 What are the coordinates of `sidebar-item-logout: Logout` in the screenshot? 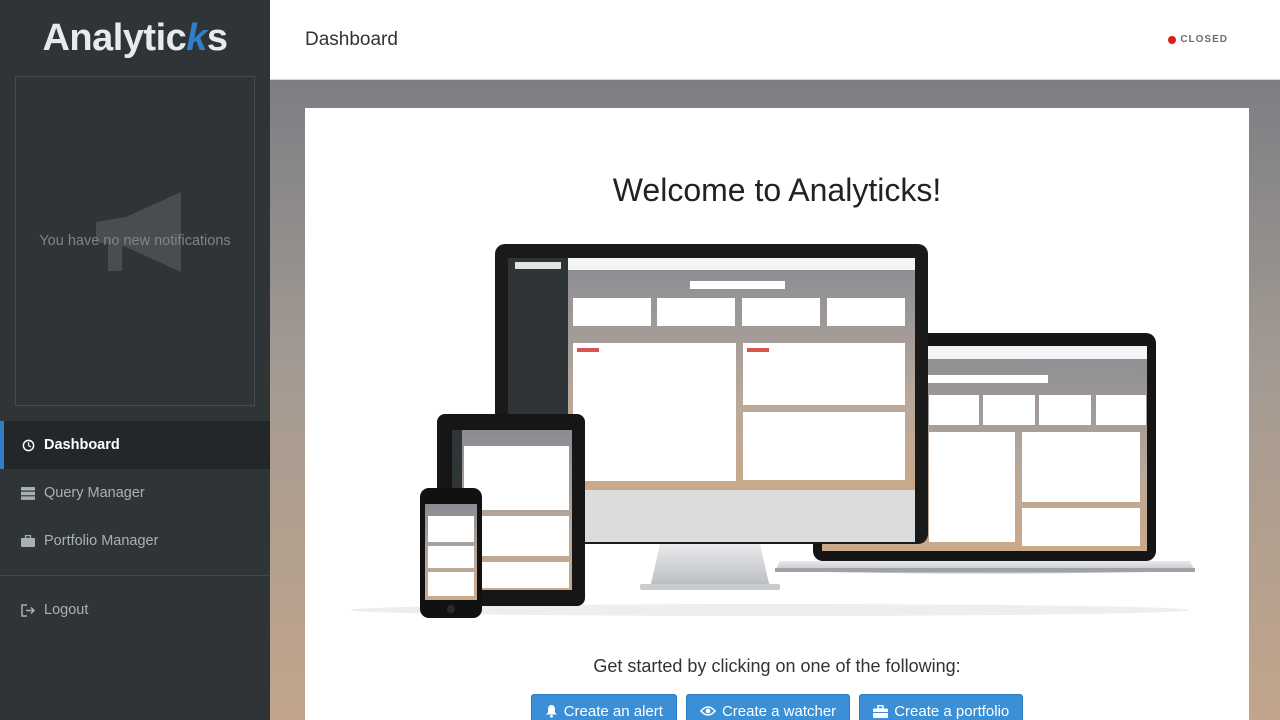 It's located at (135, 610).